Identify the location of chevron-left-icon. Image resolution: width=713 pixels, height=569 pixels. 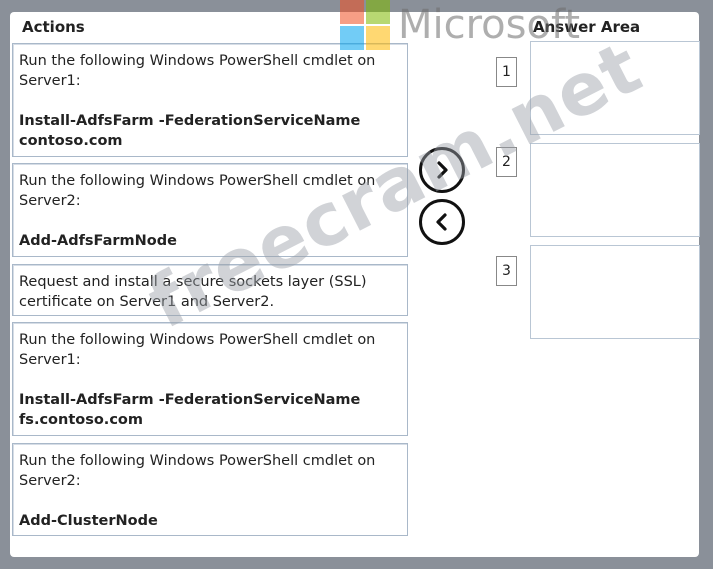
(441, 222).